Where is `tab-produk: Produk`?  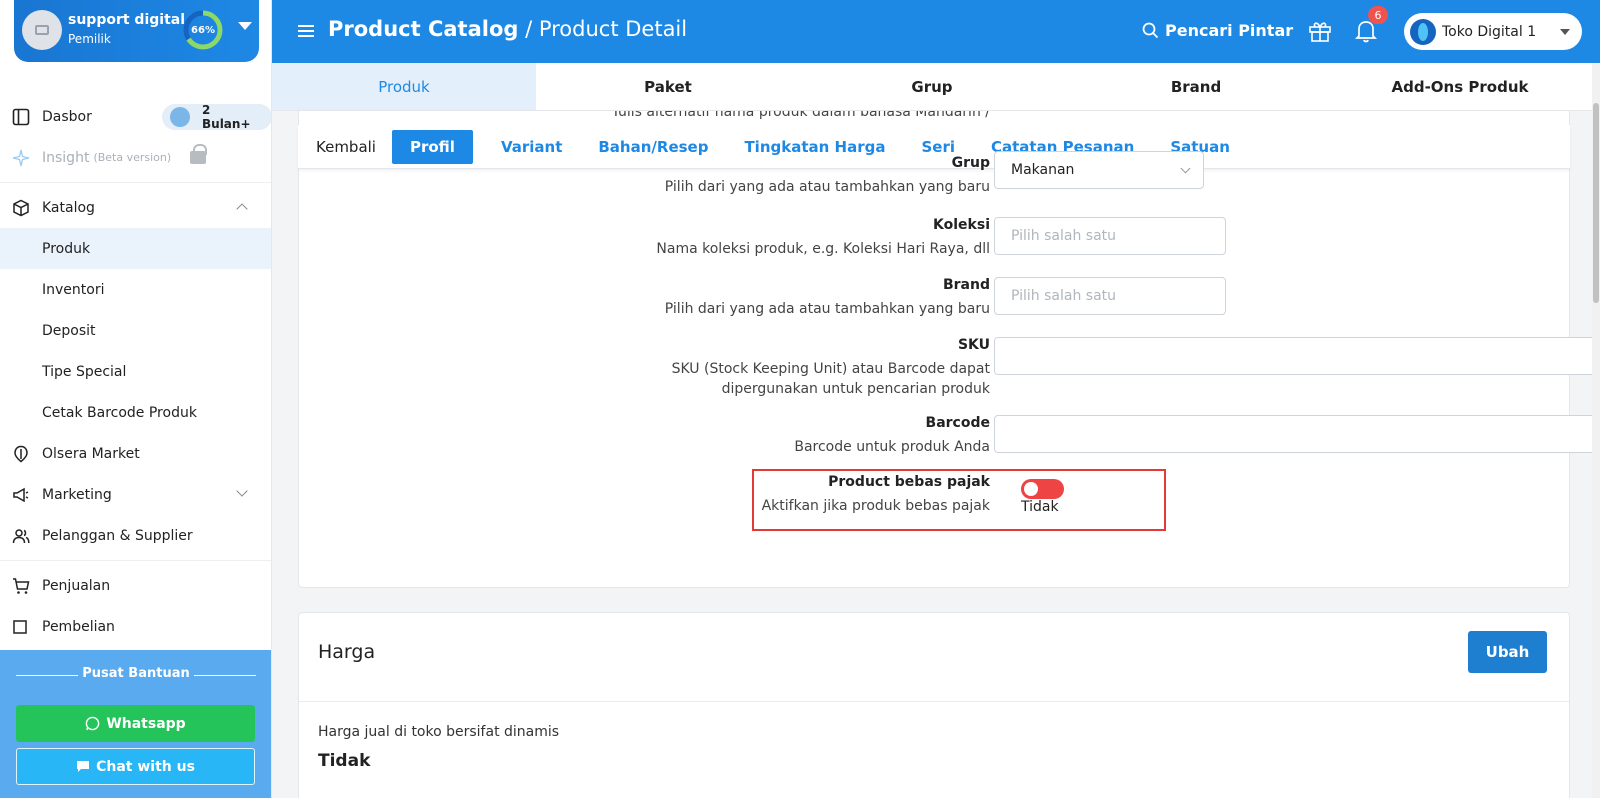 tab-produk: Produk is located at coordinates (404, 86).